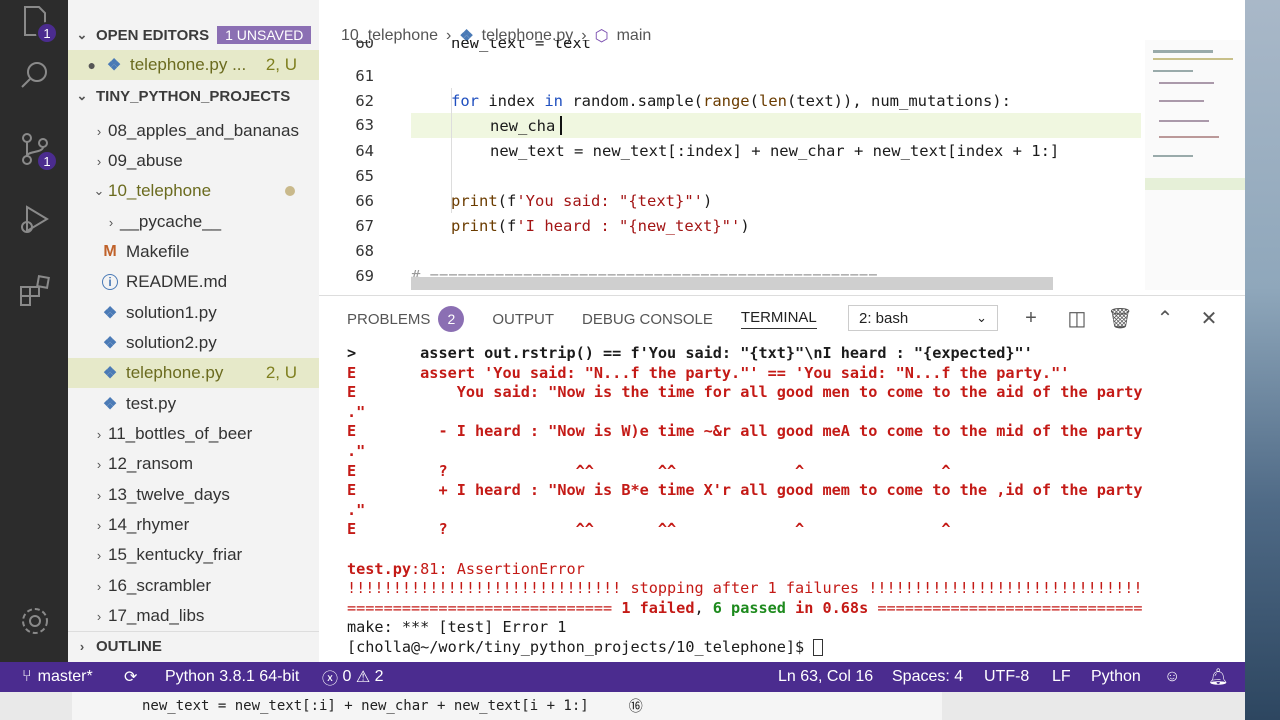 Image resolution: width=1280 pixels, height=720 pixels. Describe the element at coordinates (193, 555) in the screenshot. I see `folder-item: › 15_kentucky_friar` at that location.